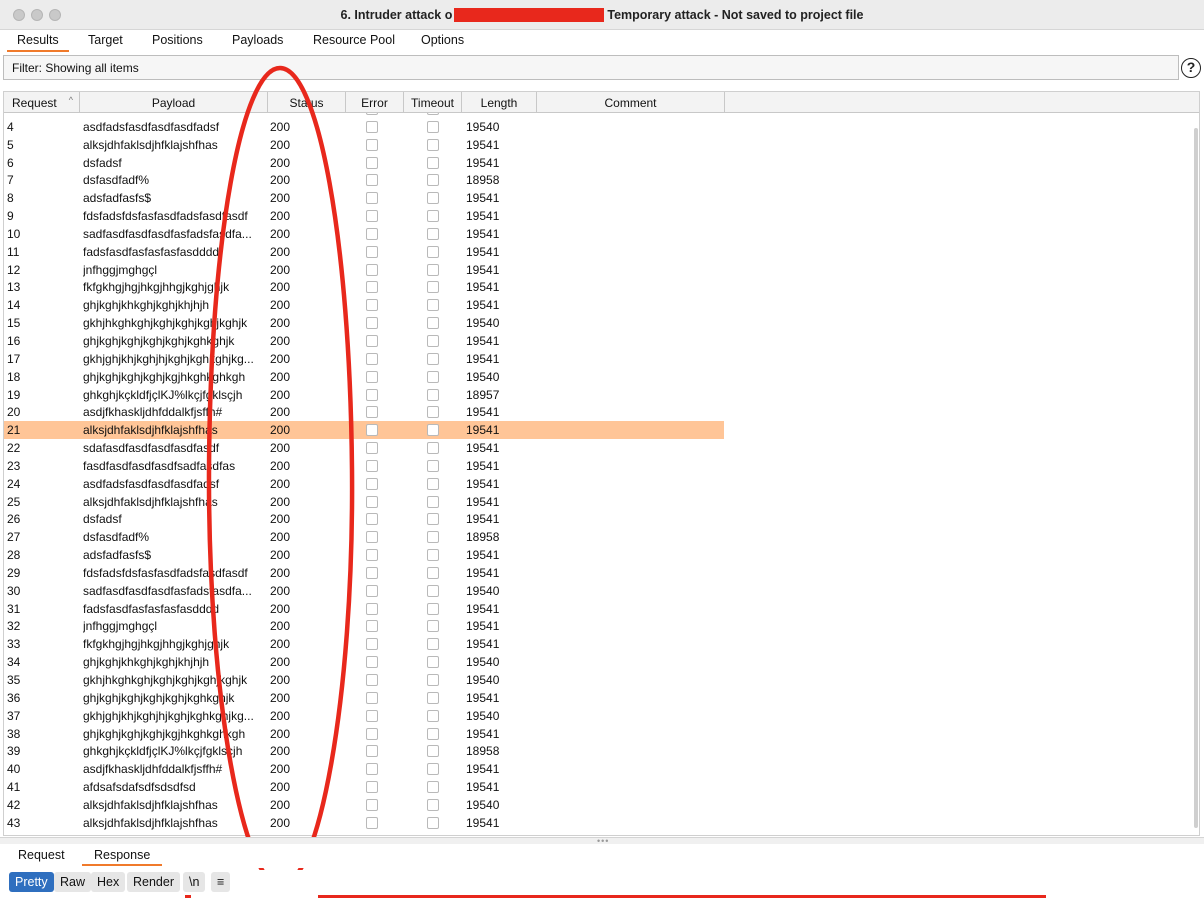 The image size is (1204, 898). I want to click on table-row: 42 alksjdhfaklsdjhfklajshfhas 200 19540, so click(364, 805).